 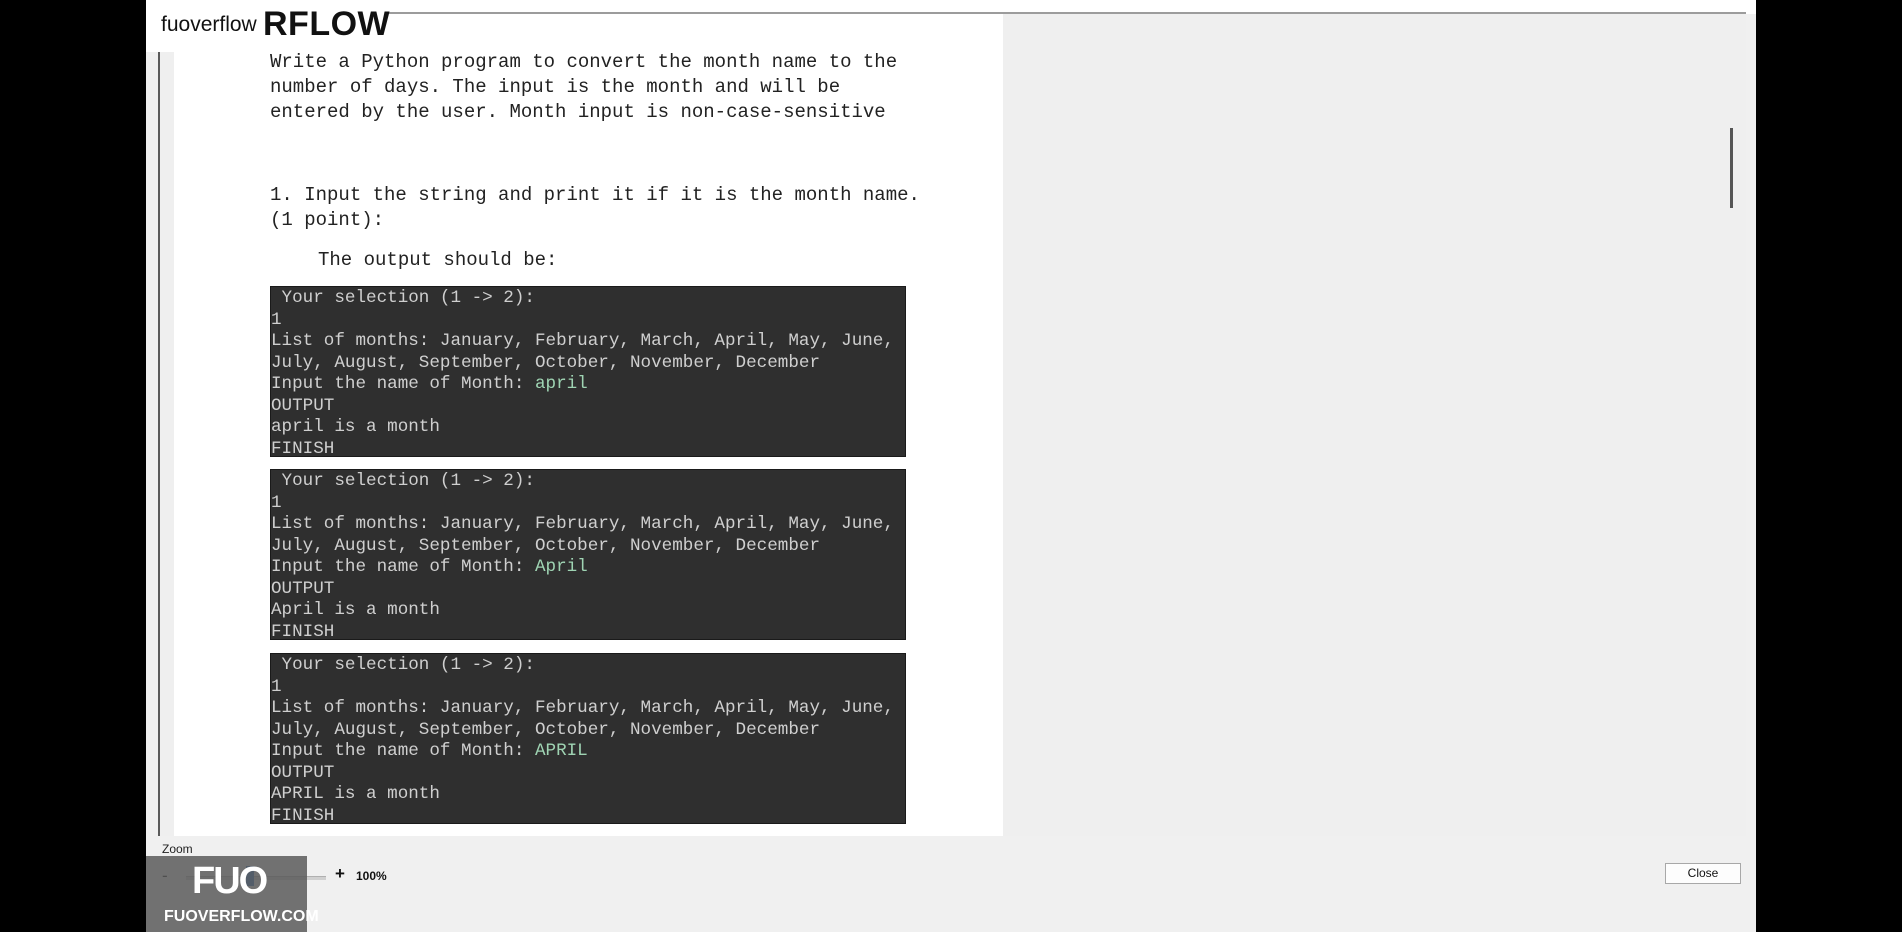 I want to click on watermark: FUO FUOVERFLOW.COM, so click(x=232, y=894).